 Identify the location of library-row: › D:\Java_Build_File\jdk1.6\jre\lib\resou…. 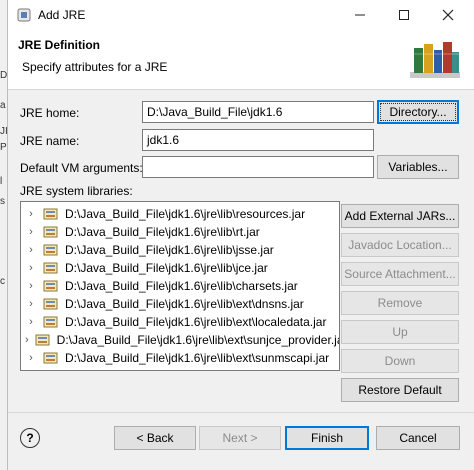
(180, 214).